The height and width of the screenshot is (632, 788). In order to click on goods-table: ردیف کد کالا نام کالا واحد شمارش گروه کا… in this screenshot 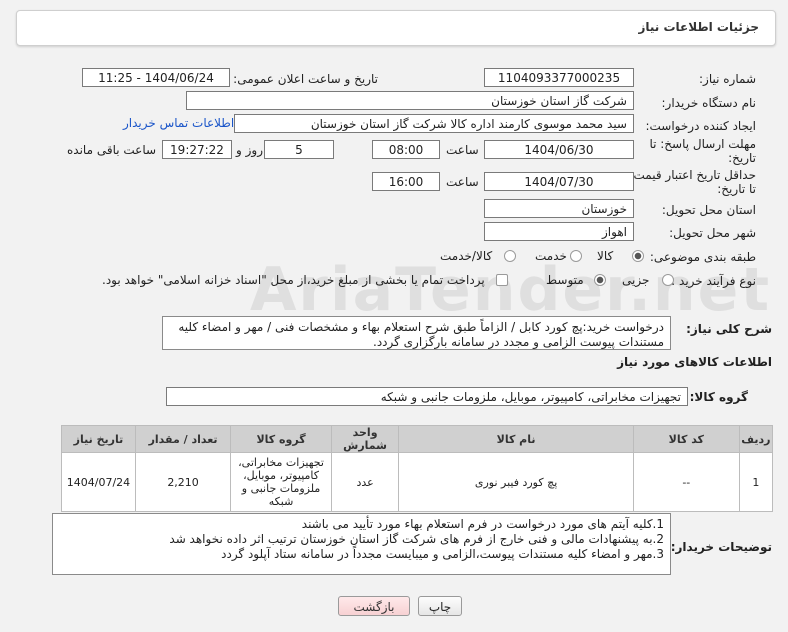, I will do `click(417, 468)`.